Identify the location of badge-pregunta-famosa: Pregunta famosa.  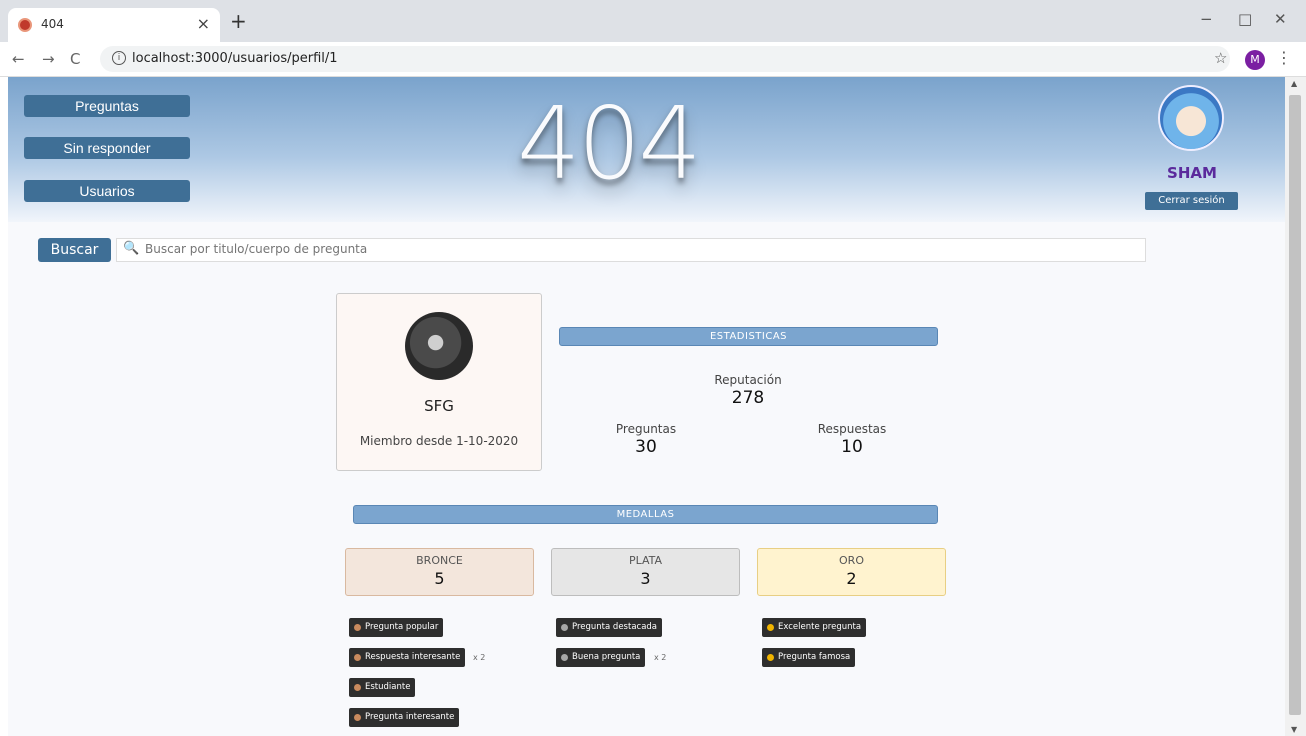
(809, 657).